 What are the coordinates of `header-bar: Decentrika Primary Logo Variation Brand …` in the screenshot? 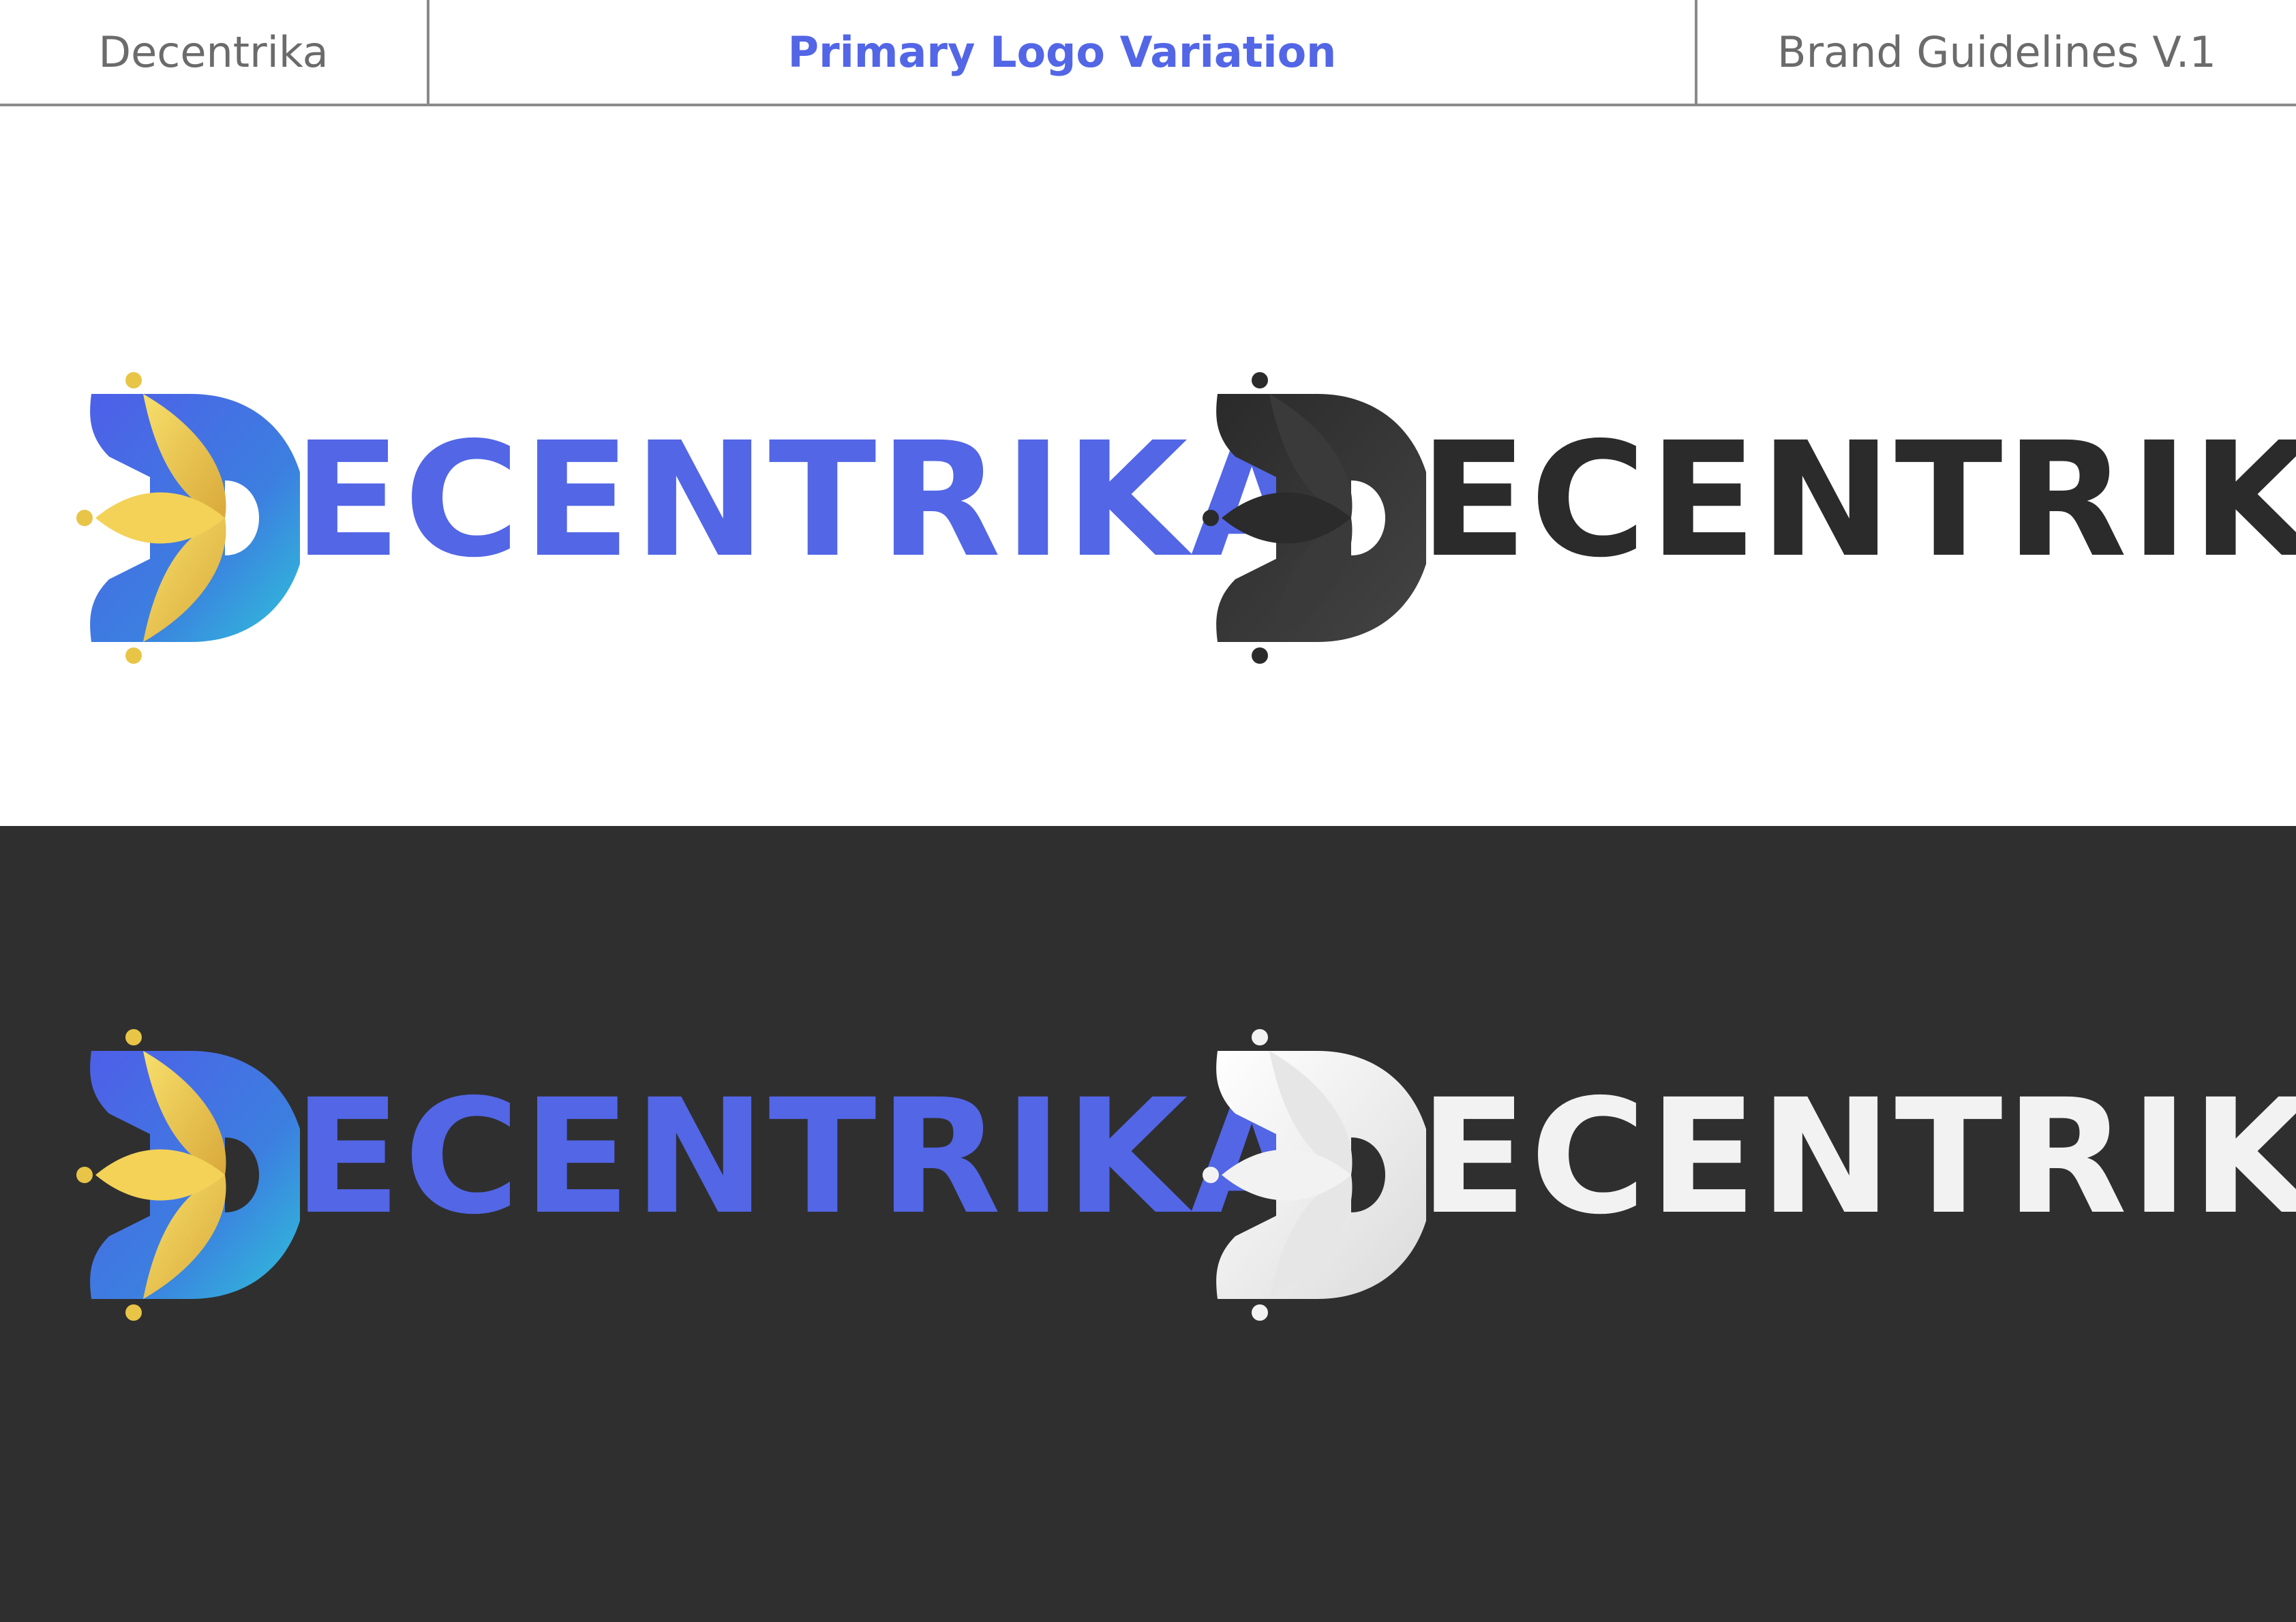 It's located at (1148, 53).